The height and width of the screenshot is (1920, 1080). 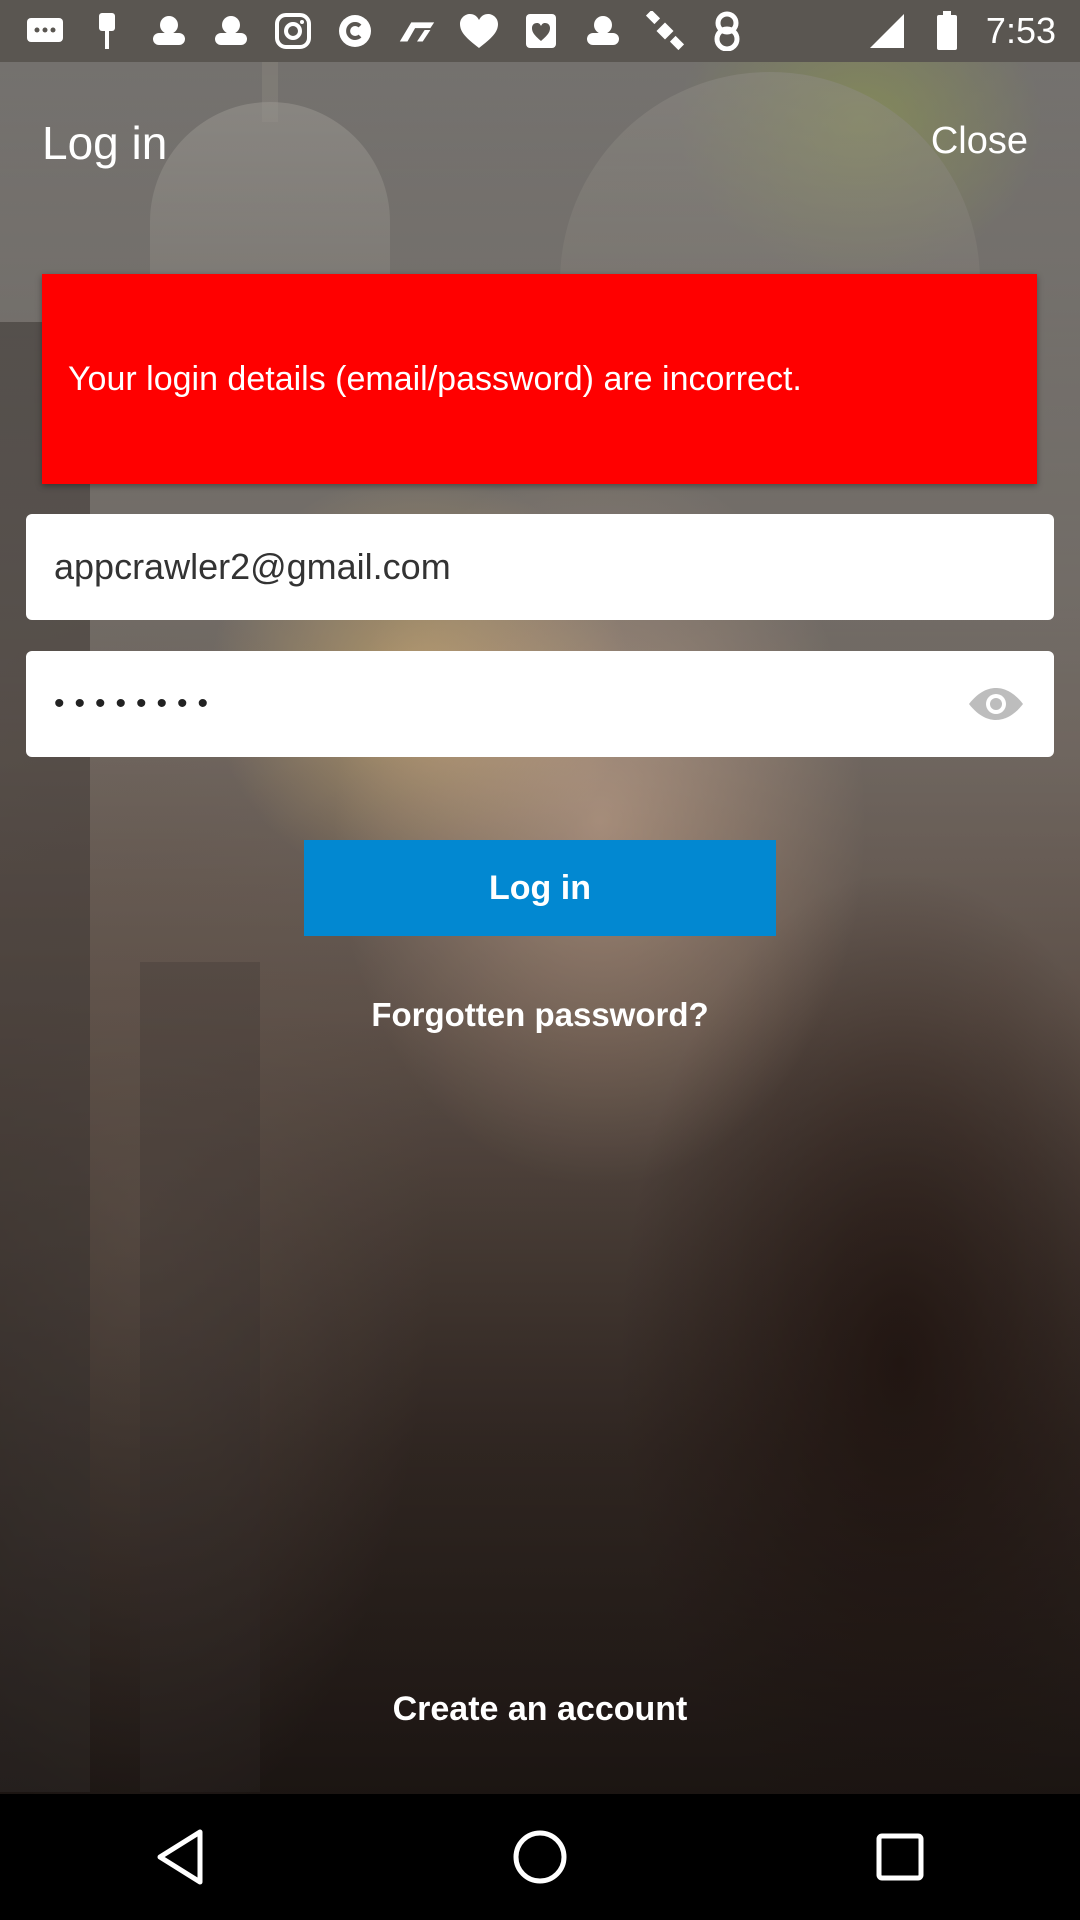 What do you see at coordinates (386, 31) in the screenshot?
I see `notification-icons` at bounding box center [386, 31].